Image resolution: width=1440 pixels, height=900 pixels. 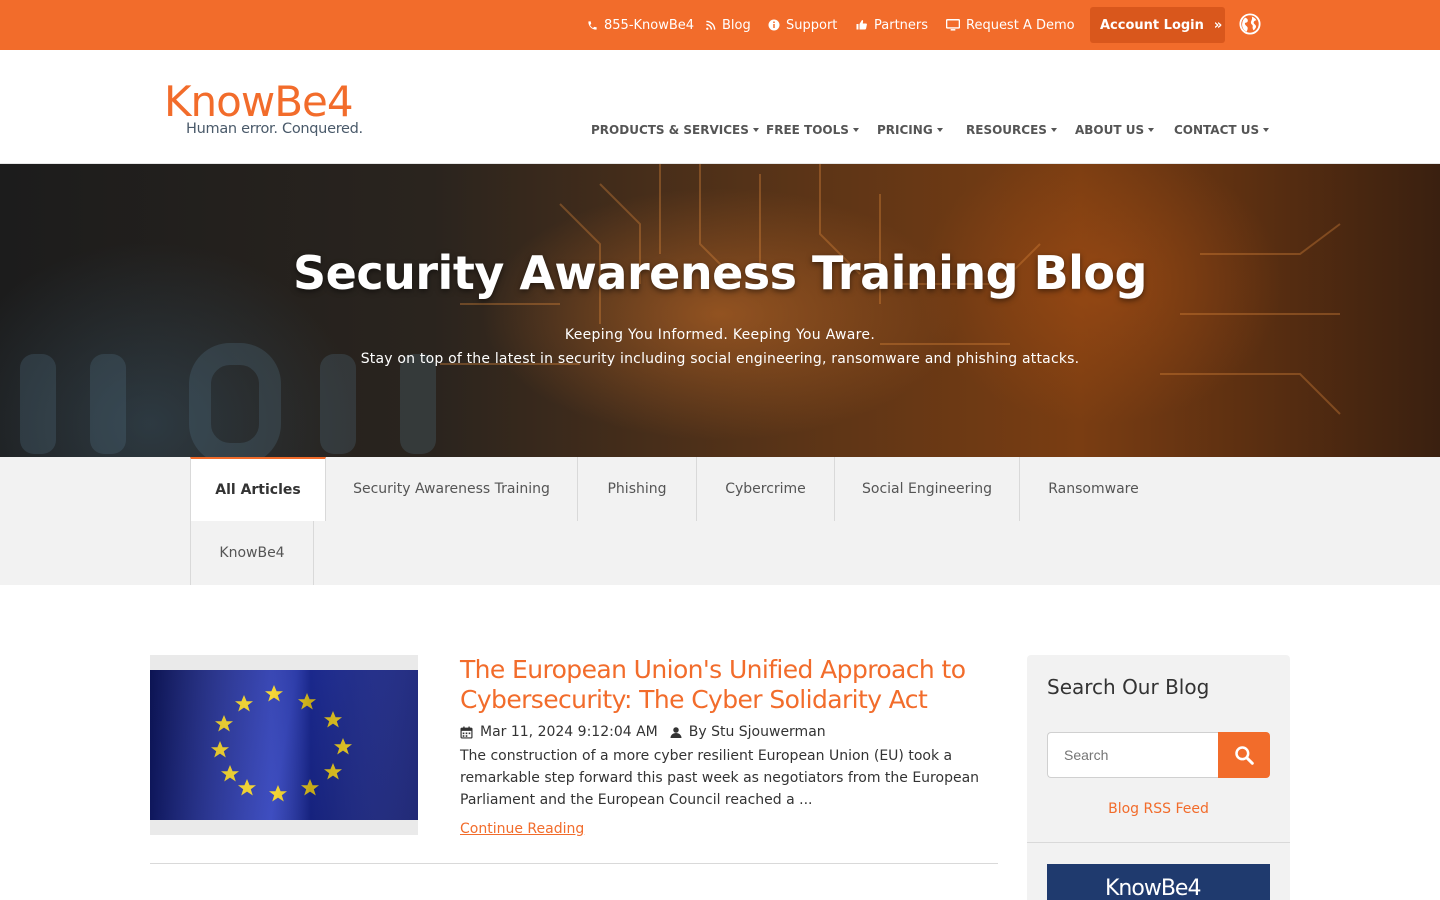 I want to click on tab-security-awareness-training: Security Awareness Training, so click(x=452, y=489).